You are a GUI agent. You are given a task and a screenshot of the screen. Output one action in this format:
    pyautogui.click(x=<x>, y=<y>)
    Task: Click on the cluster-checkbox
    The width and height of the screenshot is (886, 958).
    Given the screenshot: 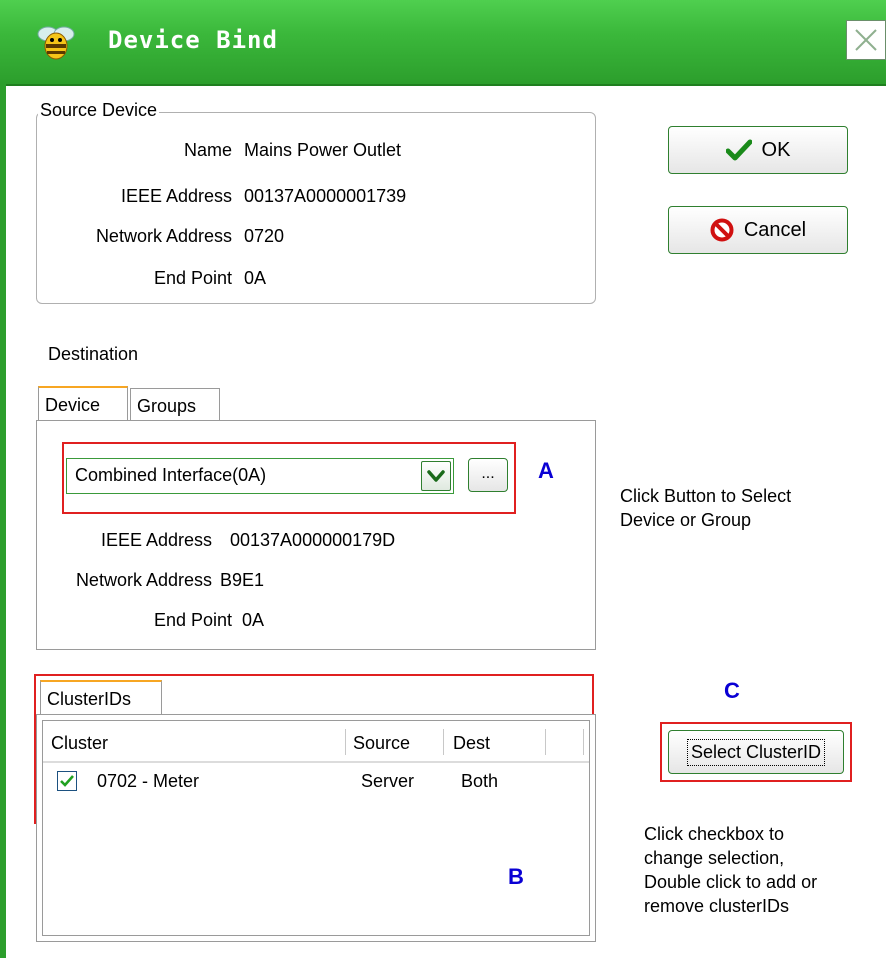 What is the action you would take?
    pyautogui.click(x=67, y=781)
    